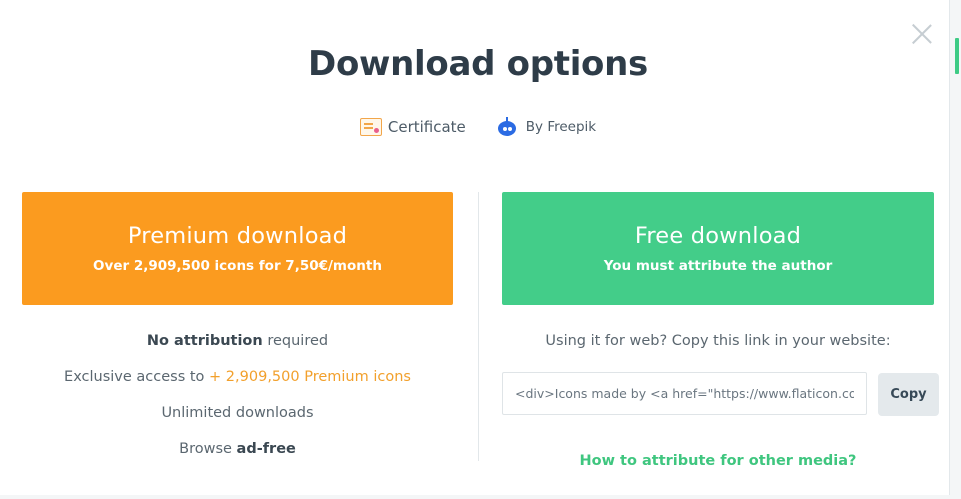 The height and width of the screenshot is (499, 961). Describe the element at coordinates (478, 64) in the screenshot. I see `modal-title: Download options` at that location.